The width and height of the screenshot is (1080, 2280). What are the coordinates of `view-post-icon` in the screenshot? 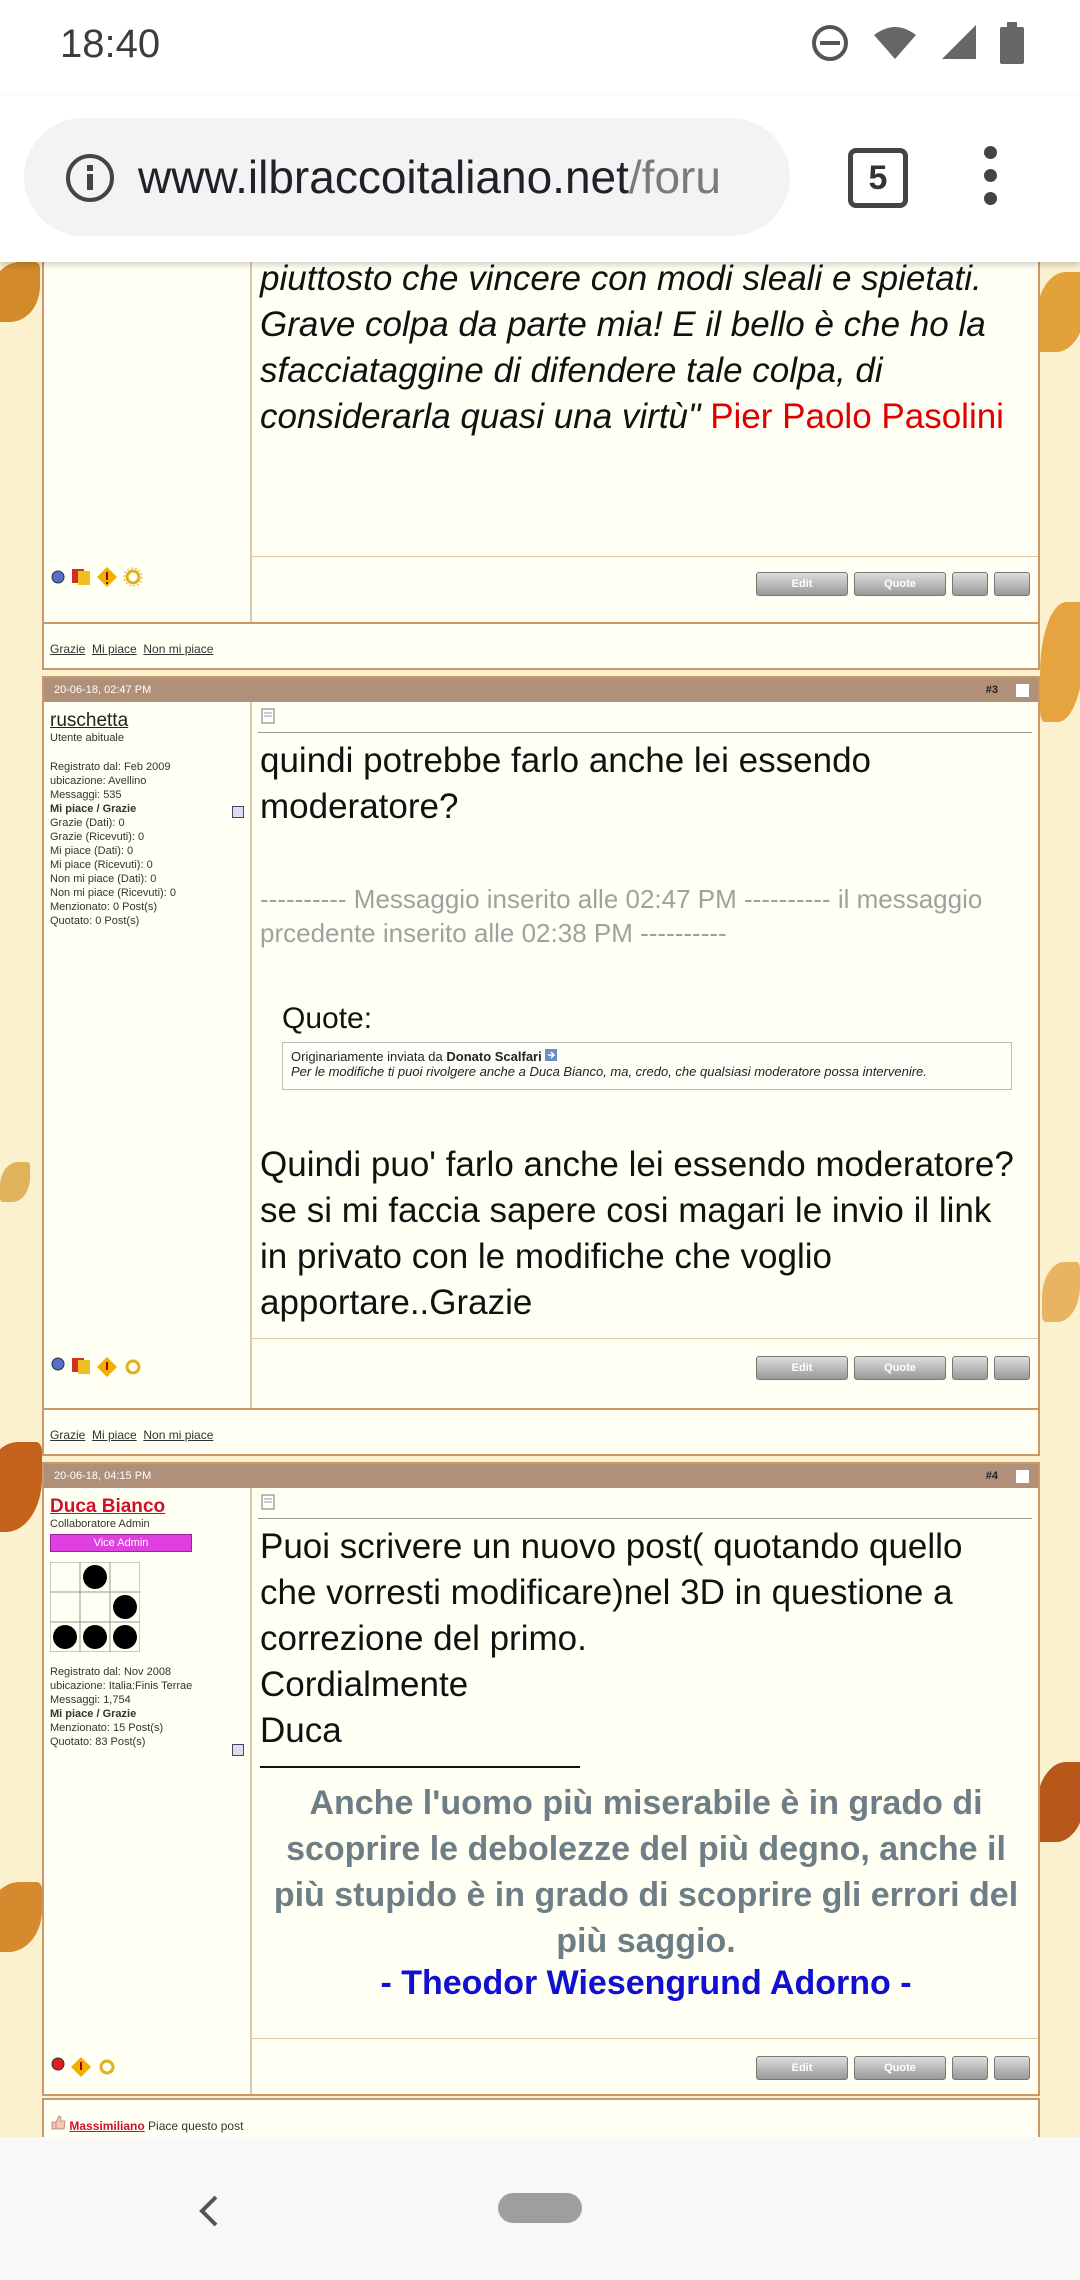 It's located at (551, 1055).